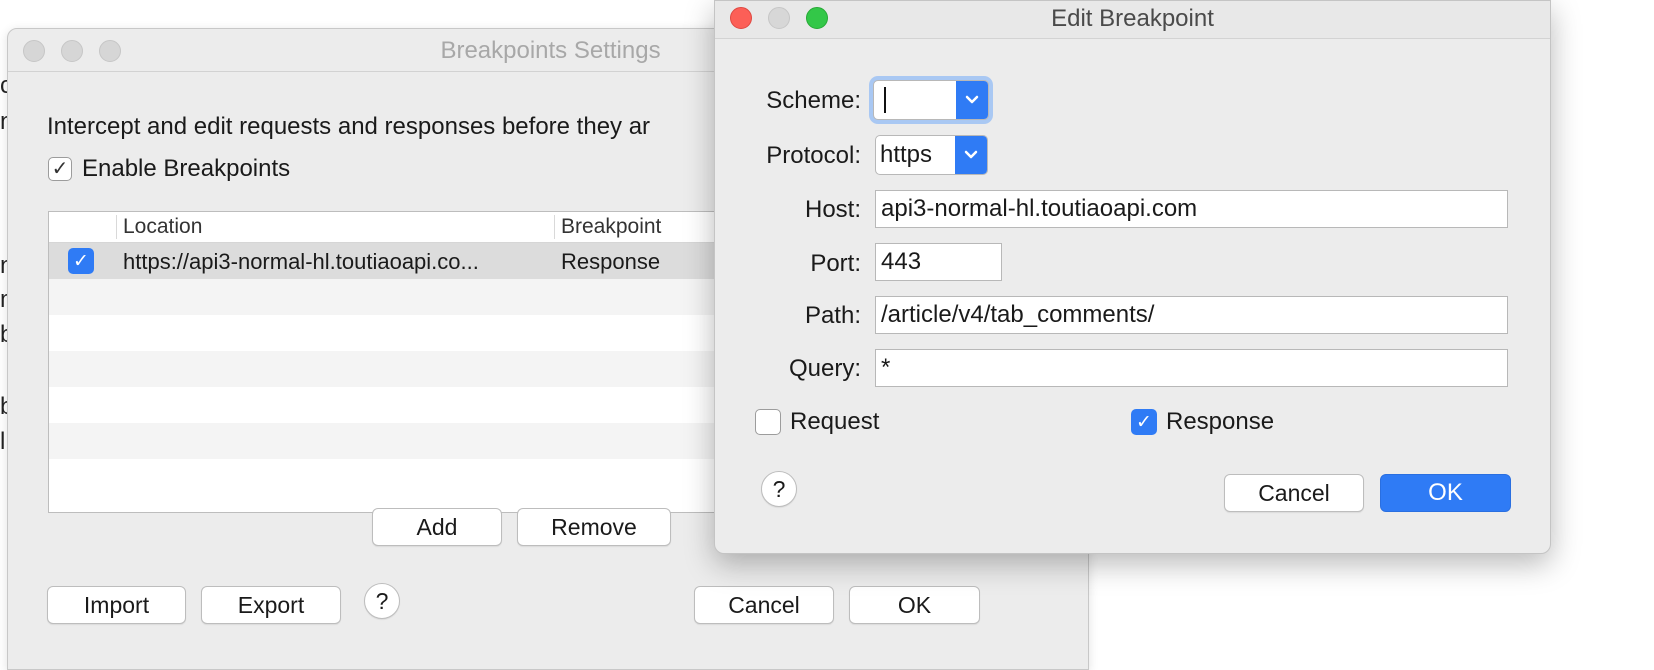 Image resolution: width=1654 pixels, height=670 pixels. Describe the element at coordinates (1220, 421) in the screenshot. I see `response-label: Response` at that location.